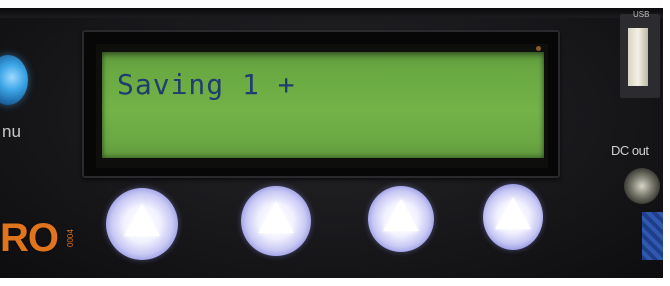 The width and height of the screenshot is (670, 286). What do you see at coordinates (335, 282) in the screenshot?
I see `photo-border-bottom` at bounding box center [335, 282].